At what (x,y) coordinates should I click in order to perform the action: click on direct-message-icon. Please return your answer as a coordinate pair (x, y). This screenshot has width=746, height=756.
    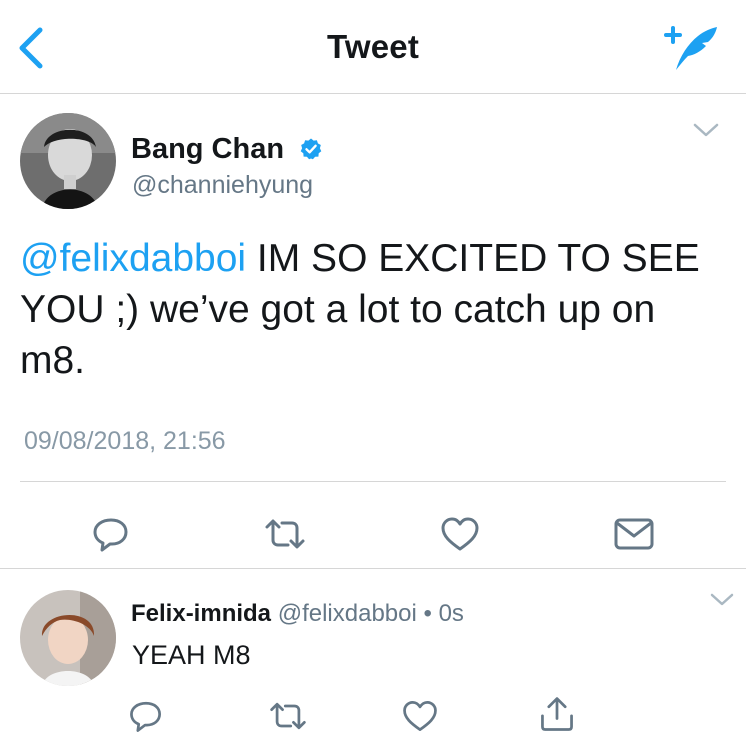
    Looking at the image, I should click on (634, 534).